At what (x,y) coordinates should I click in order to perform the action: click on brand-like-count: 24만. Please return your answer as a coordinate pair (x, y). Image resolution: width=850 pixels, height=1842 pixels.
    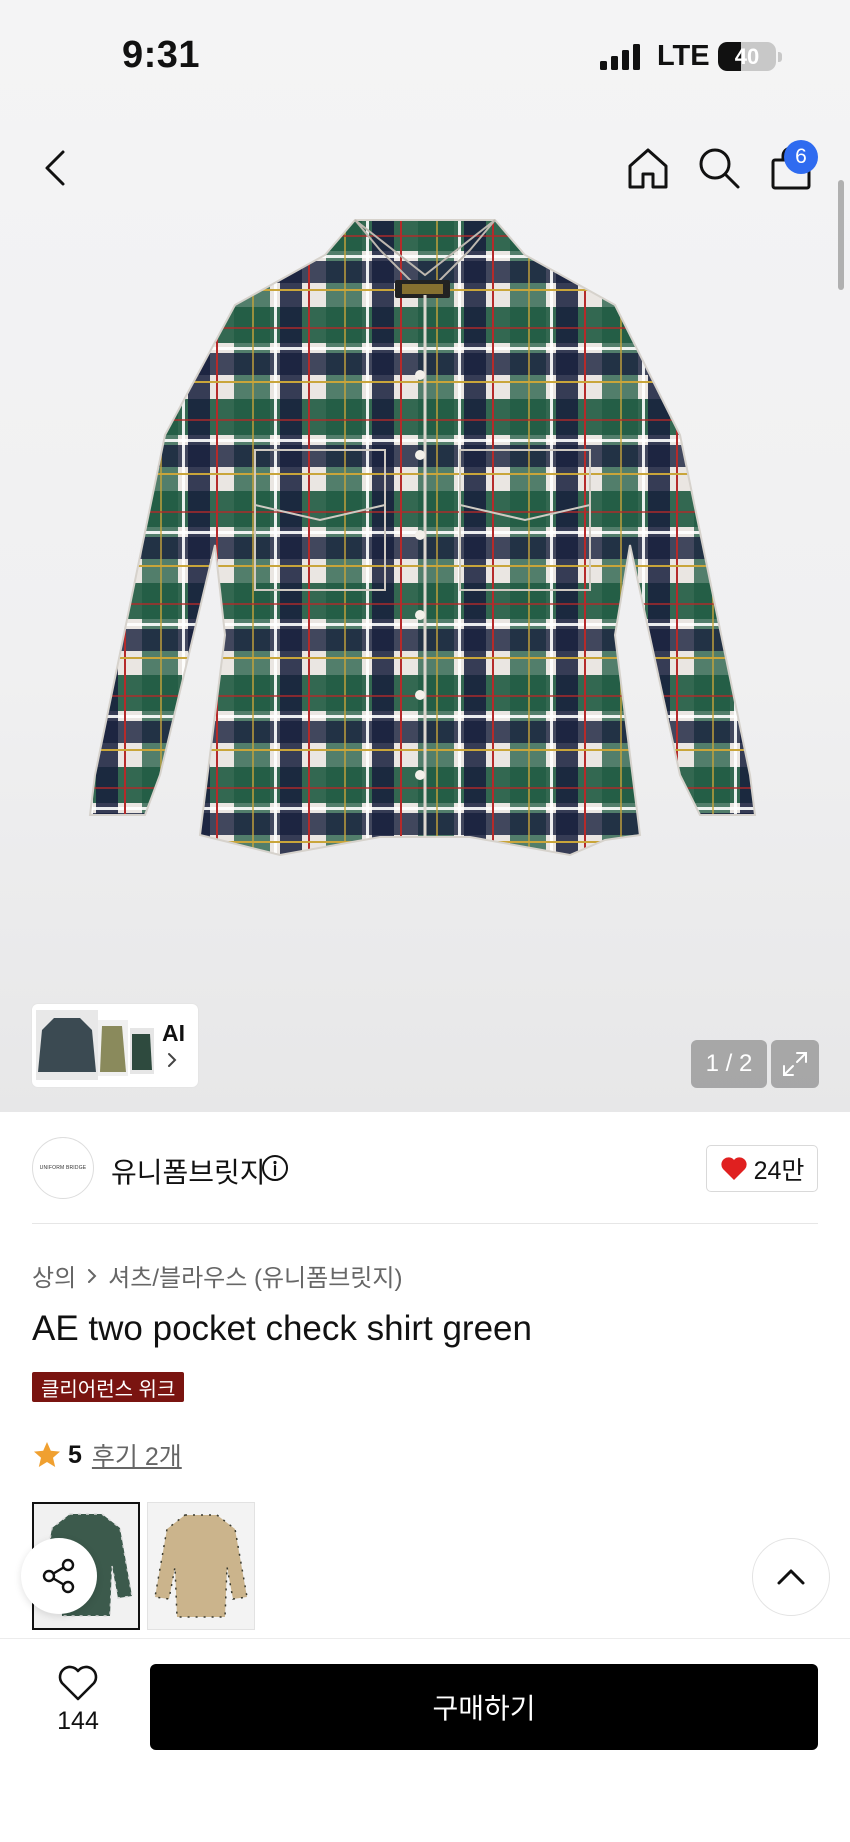
    Looking at the image, I should click on (779, 1170).